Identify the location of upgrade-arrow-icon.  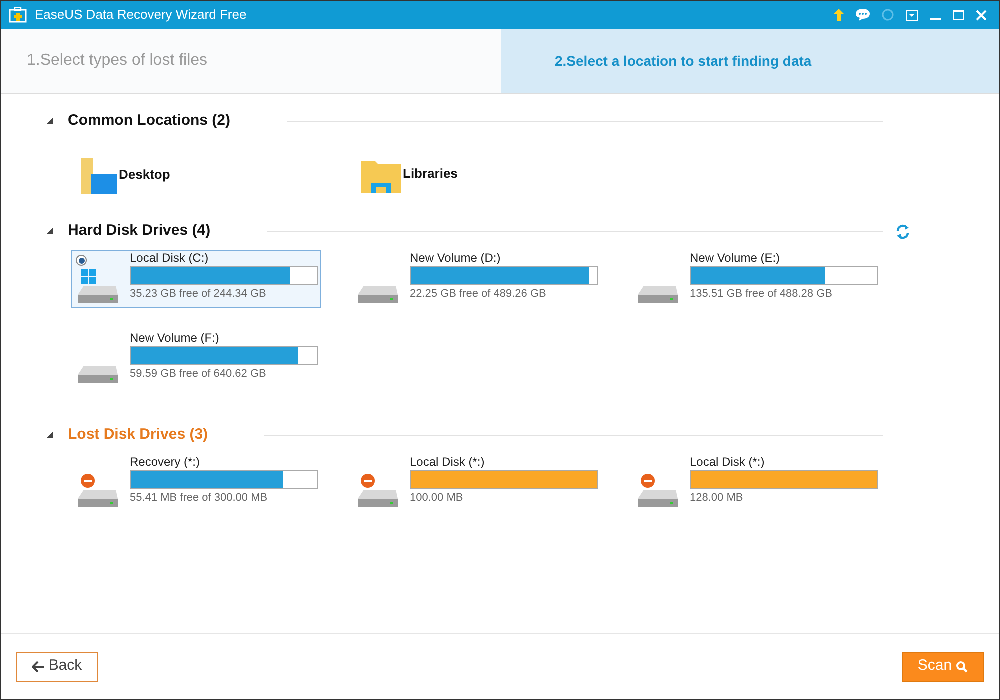
(839, 15).